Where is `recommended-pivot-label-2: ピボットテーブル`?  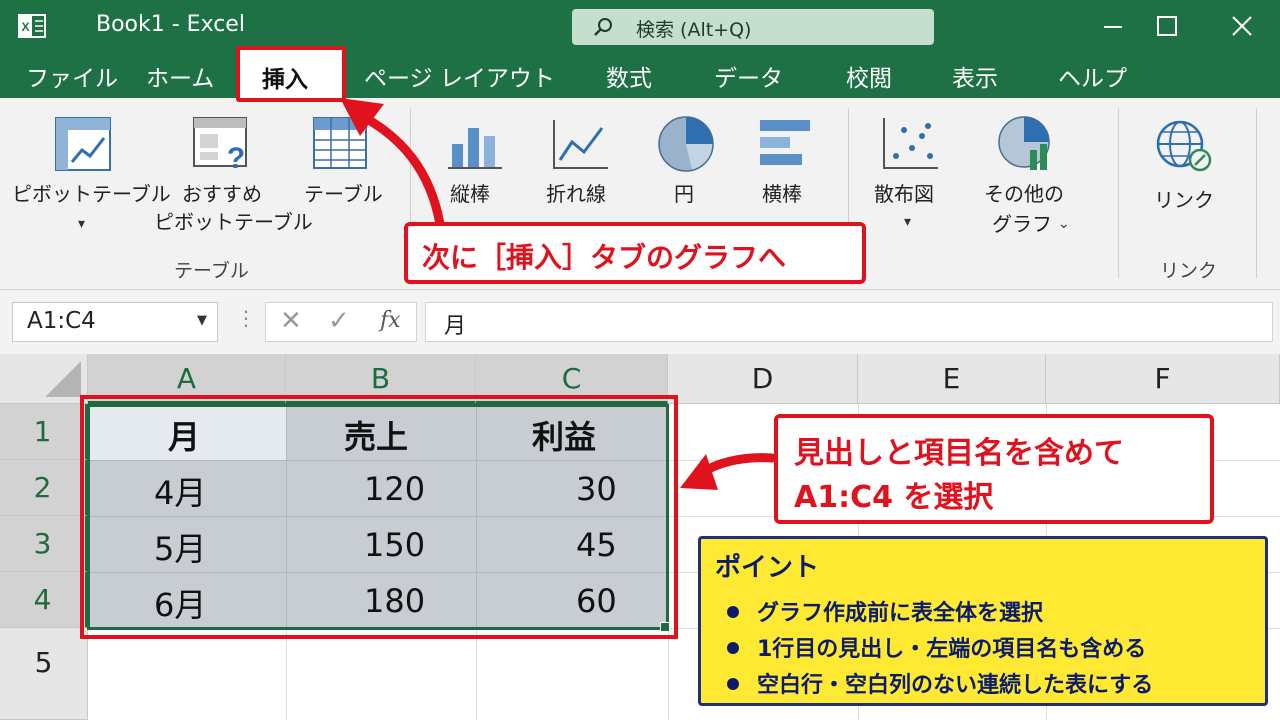 recommended-pivot-label-2: ピボットテーブル is located at coordinates (233, 222).